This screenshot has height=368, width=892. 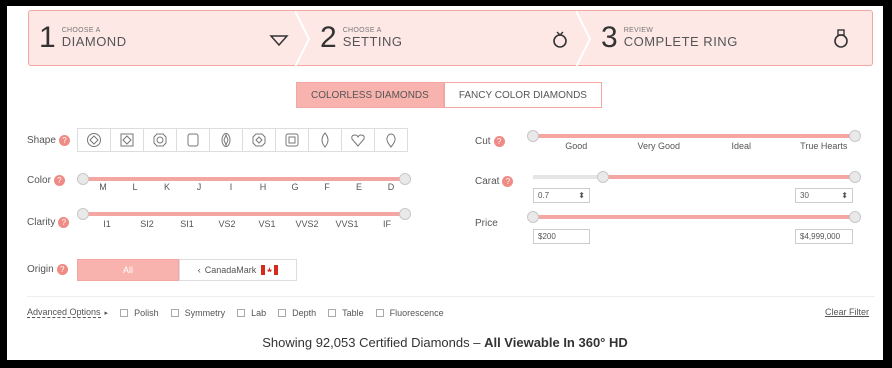 What do you see at coordinates (238, 270) in the screenshot?
I see `origin-canadamark-button: ‹ CanadaMark` at bounding box center [238, 270].